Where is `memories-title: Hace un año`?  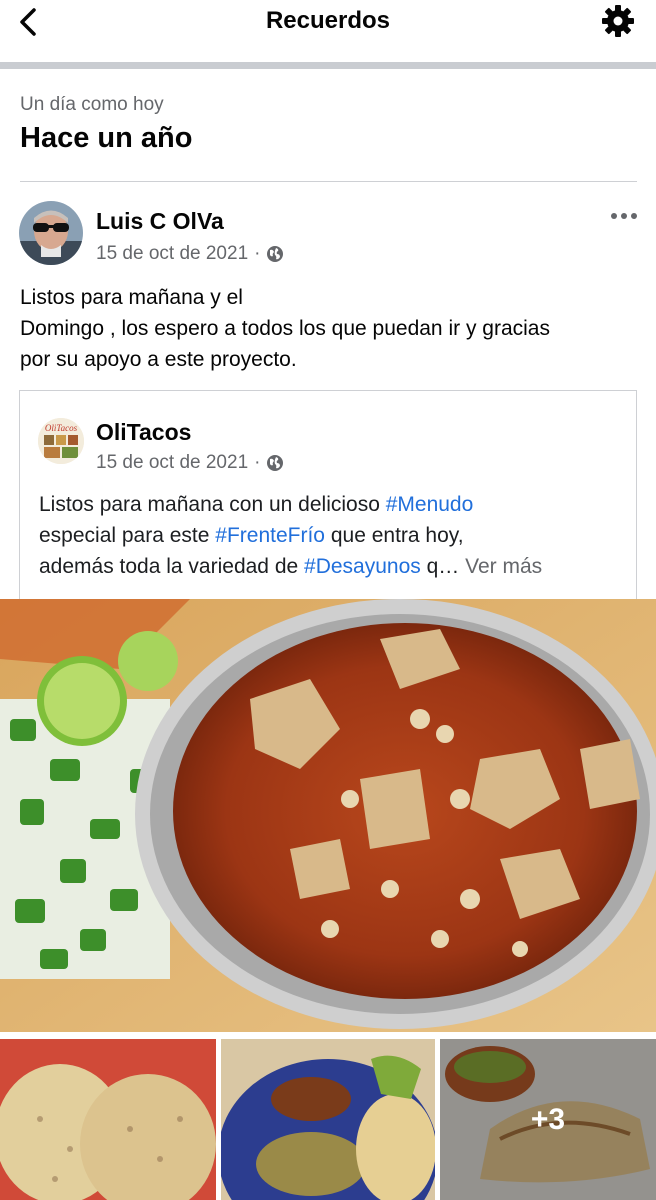 memories-title: Hace un año is located at coordinates (106, 138).